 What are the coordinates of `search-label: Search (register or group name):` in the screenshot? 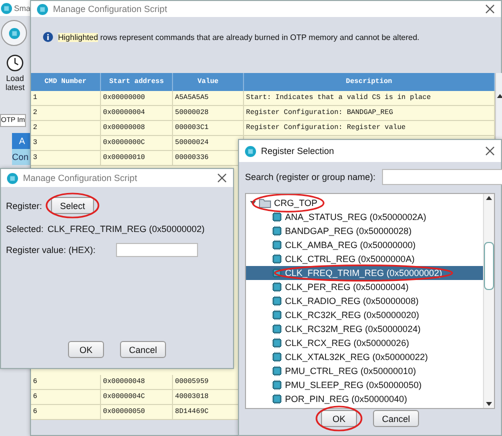 It's located at (310, 177).